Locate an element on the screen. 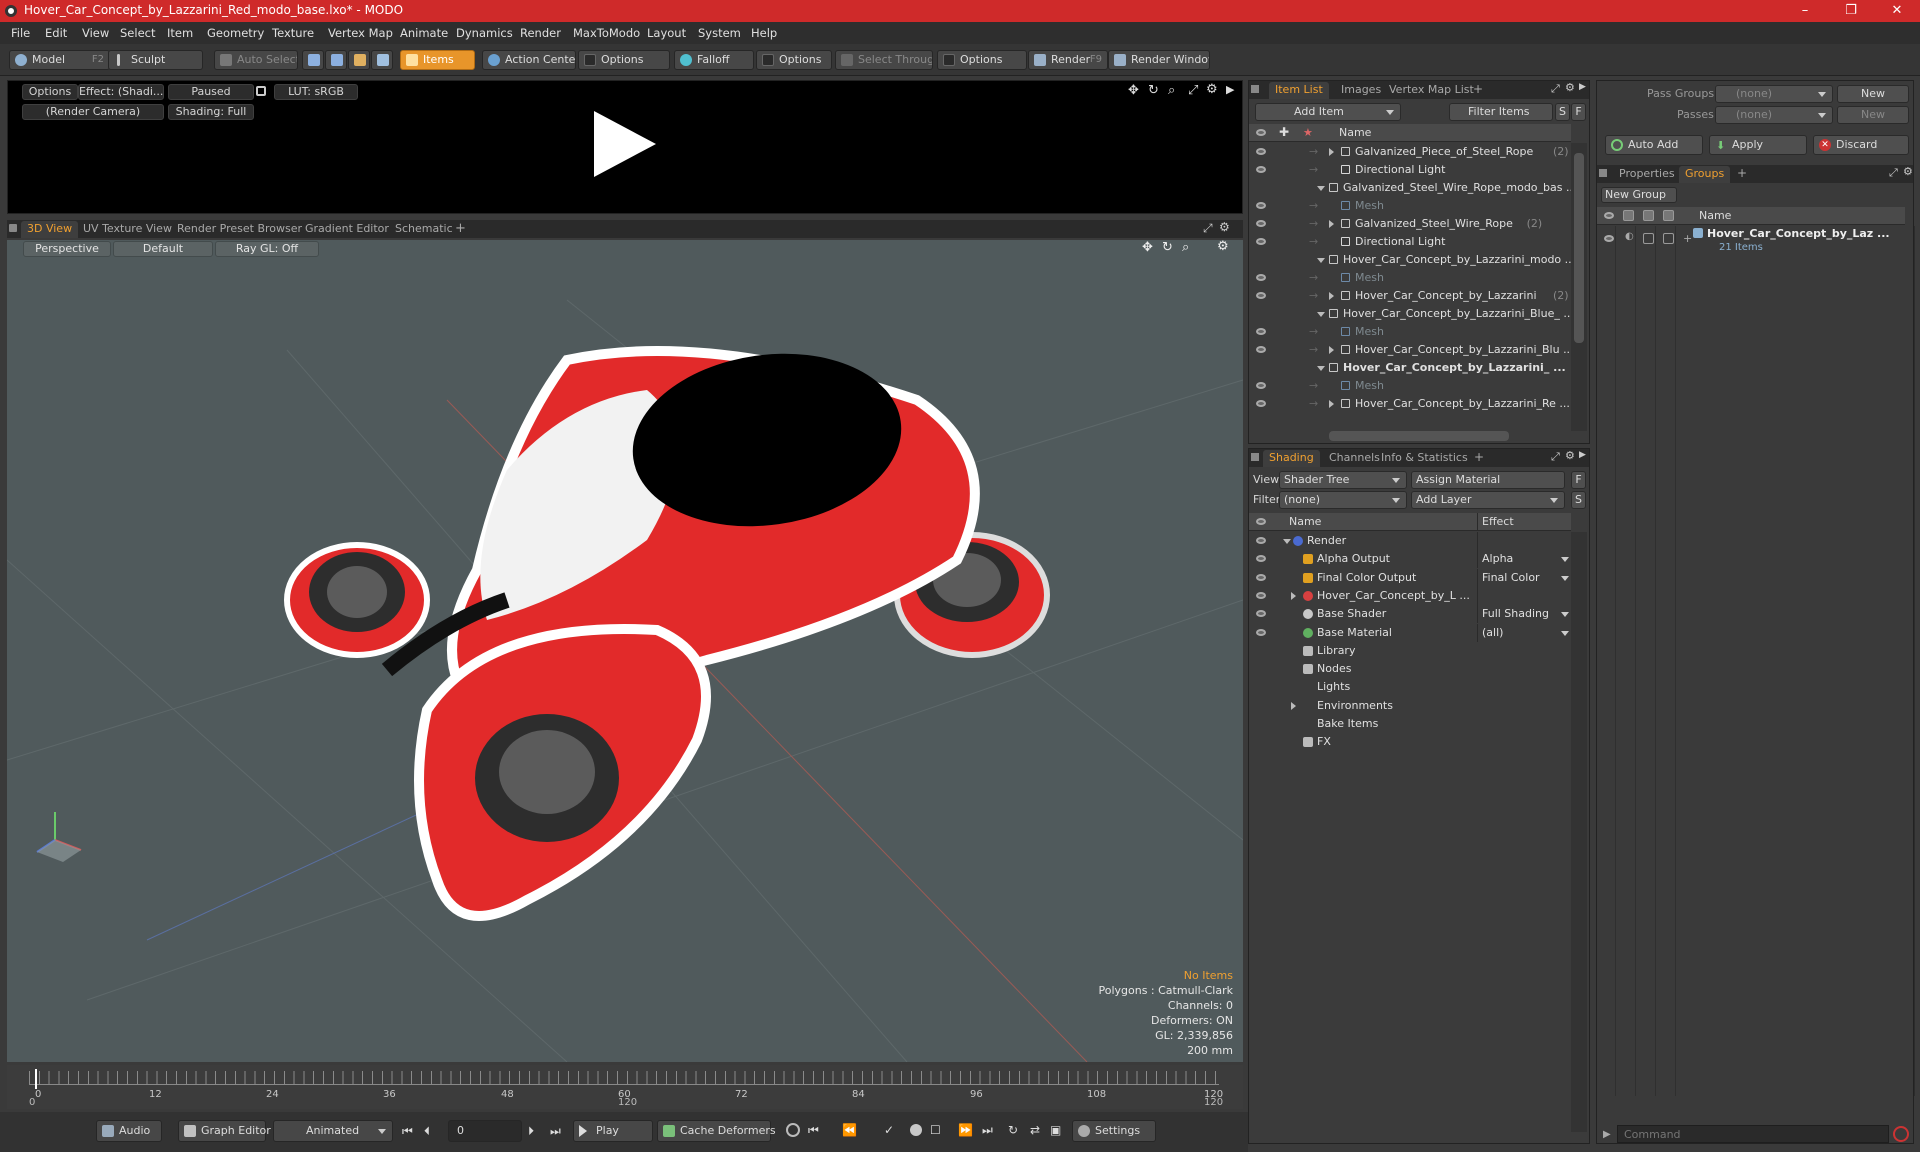 The height and width of the screenshot is (1152, 1920). record-command-icon is located at coordinates (1901, 1134).